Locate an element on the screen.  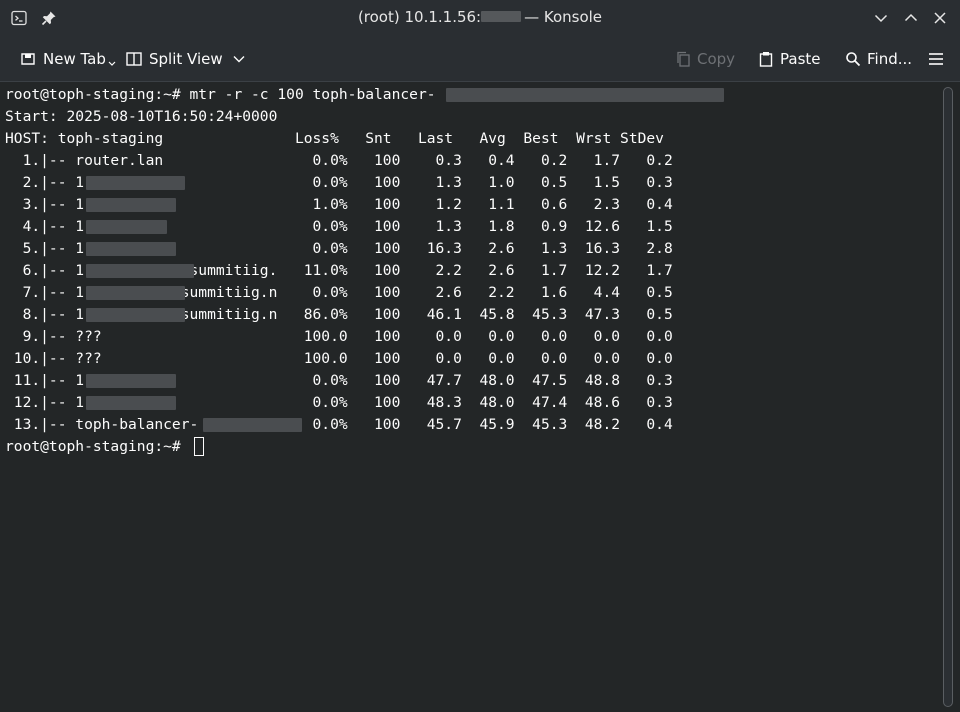
title-bar: (root) 10.1.1.56: — Konsole is located at coordinates (480, 18).